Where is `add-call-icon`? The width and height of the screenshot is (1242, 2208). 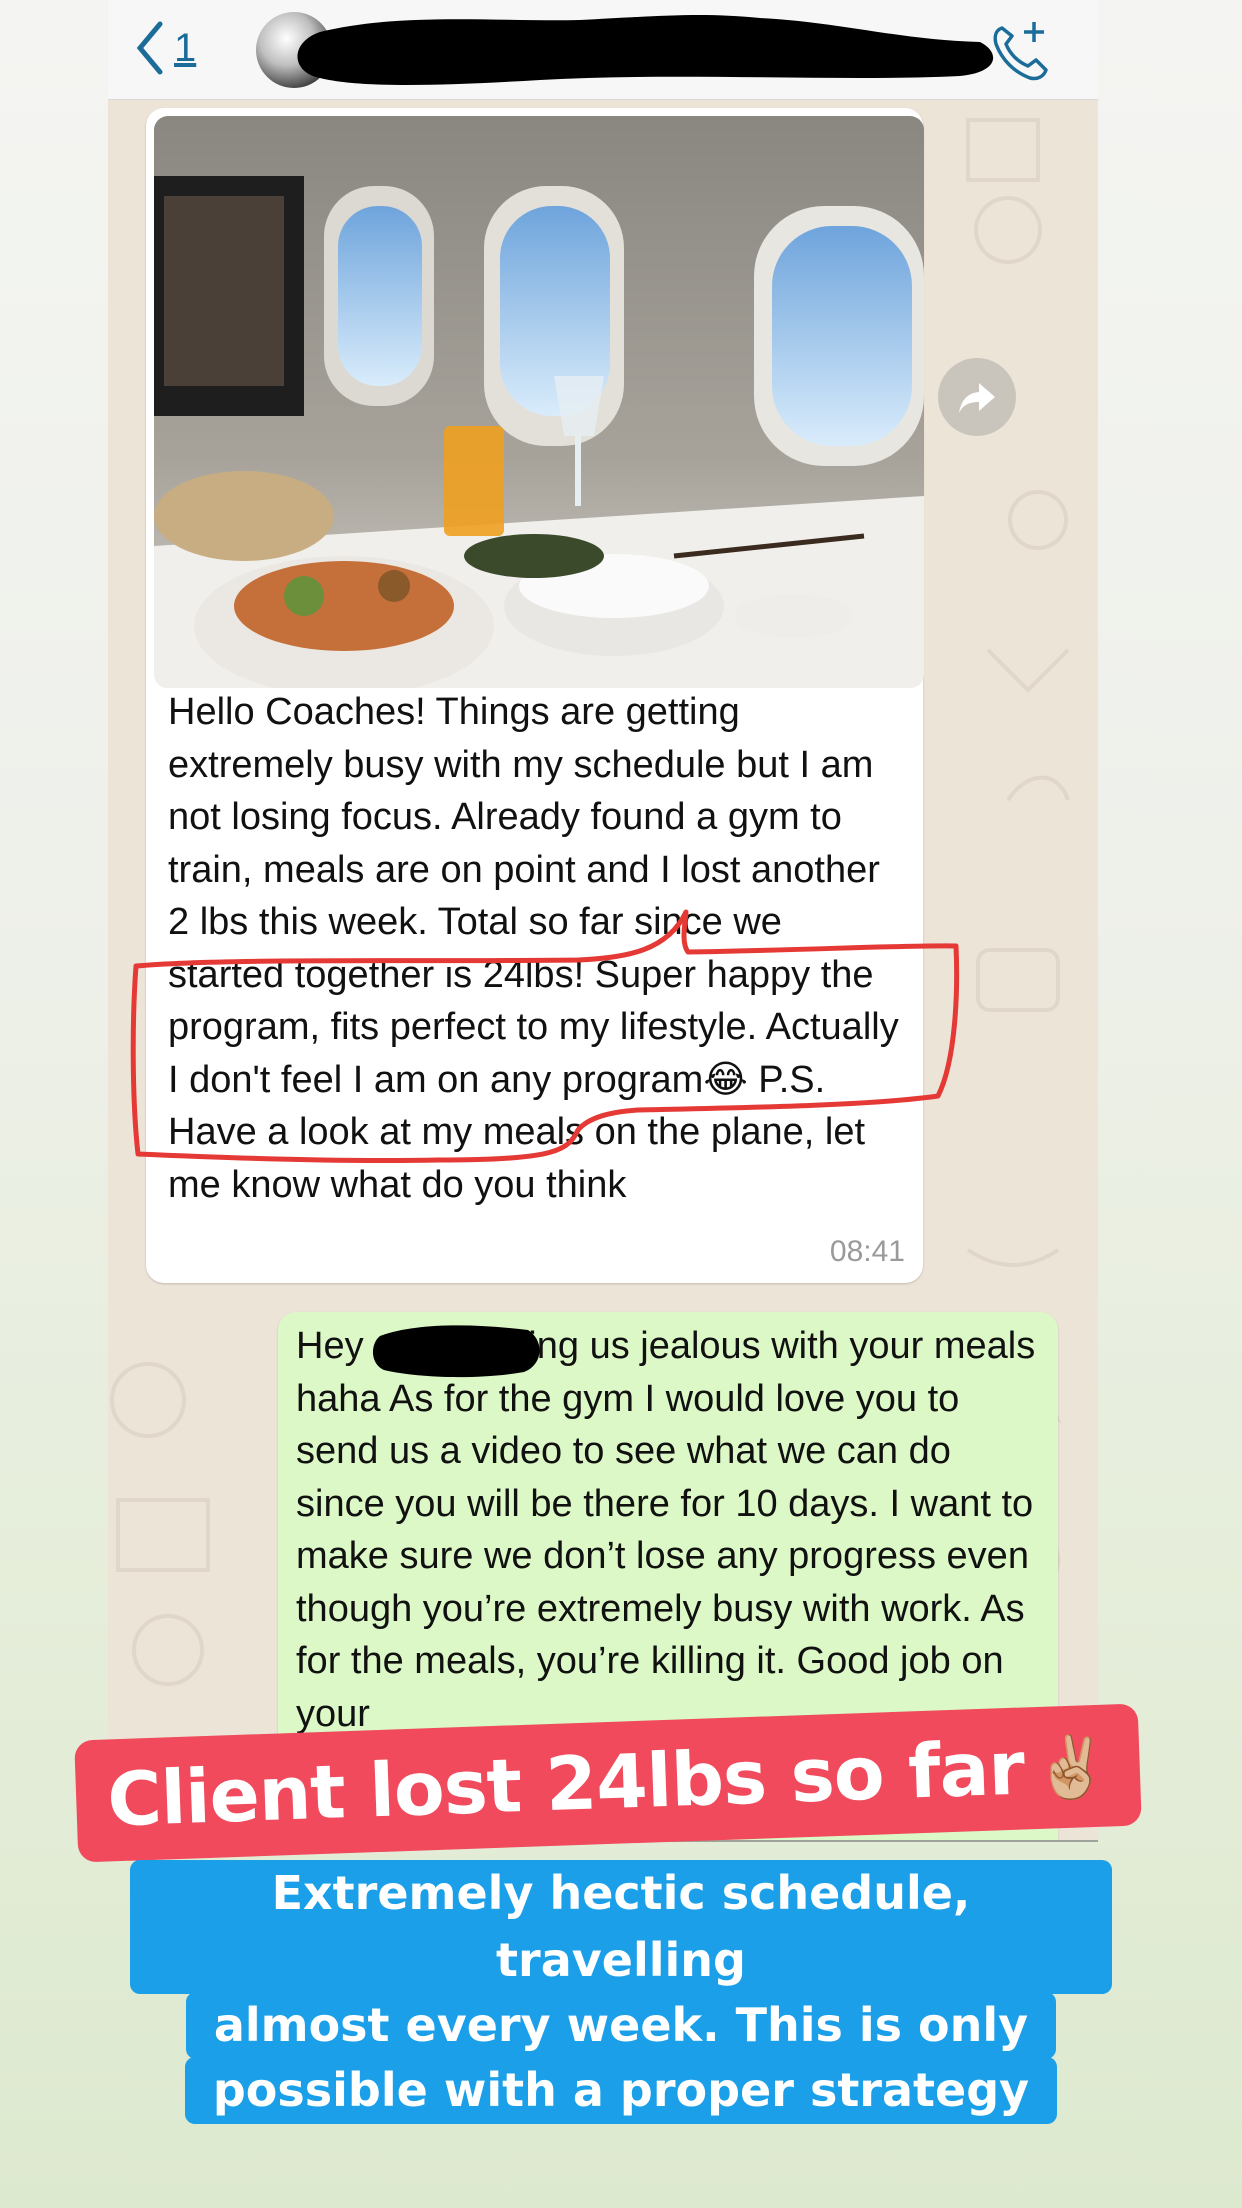
add-call-icon is located at coordinates (1021, 51).